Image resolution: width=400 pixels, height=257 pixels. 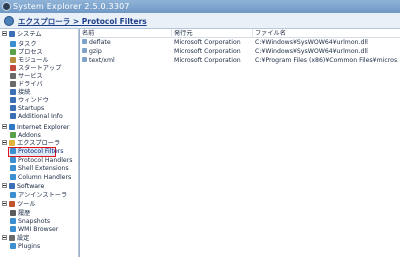 I want to click on connection-icon, so click(x=13, y=92).